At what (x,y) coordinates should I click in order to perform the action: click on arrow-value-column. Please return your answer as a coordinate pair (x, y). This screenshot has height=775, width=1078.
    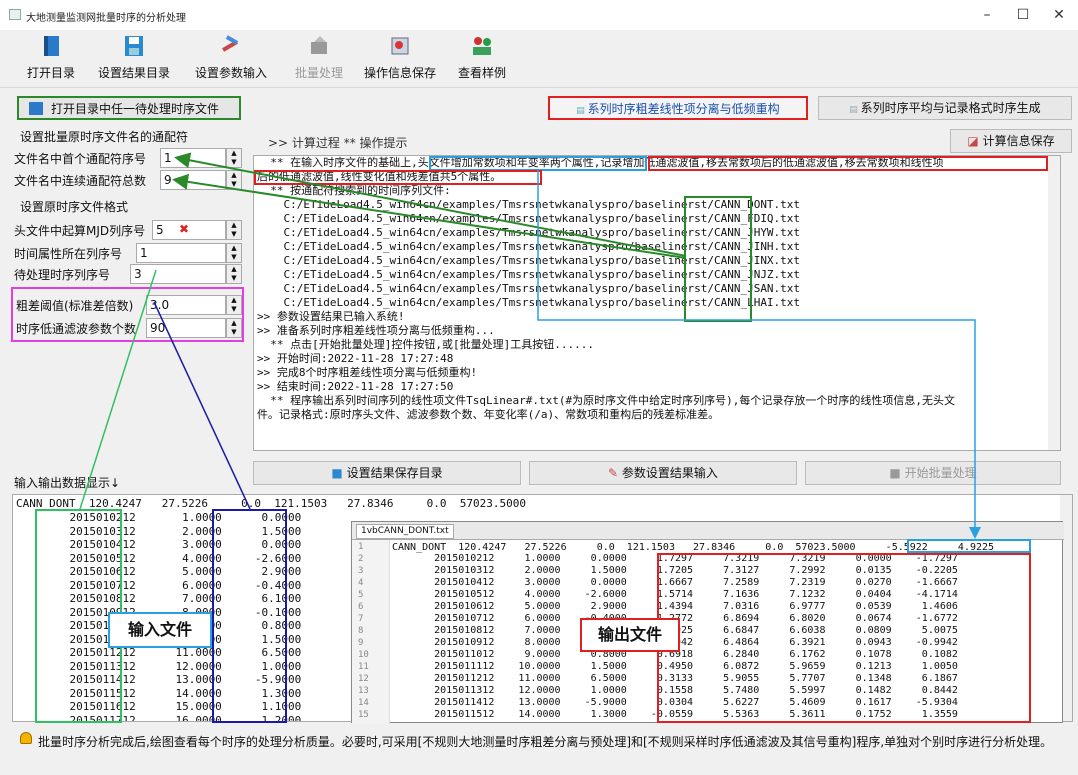
    Looking at the image, I should click on (202, 405).